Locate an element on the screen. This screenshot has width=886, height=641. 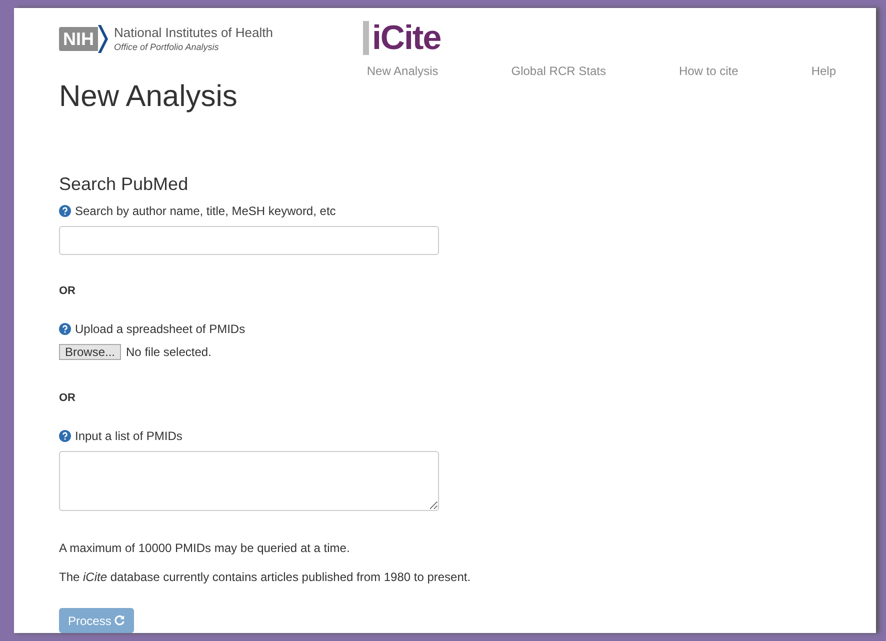
page-title: New Analysis is located at coordinates (148, 97).